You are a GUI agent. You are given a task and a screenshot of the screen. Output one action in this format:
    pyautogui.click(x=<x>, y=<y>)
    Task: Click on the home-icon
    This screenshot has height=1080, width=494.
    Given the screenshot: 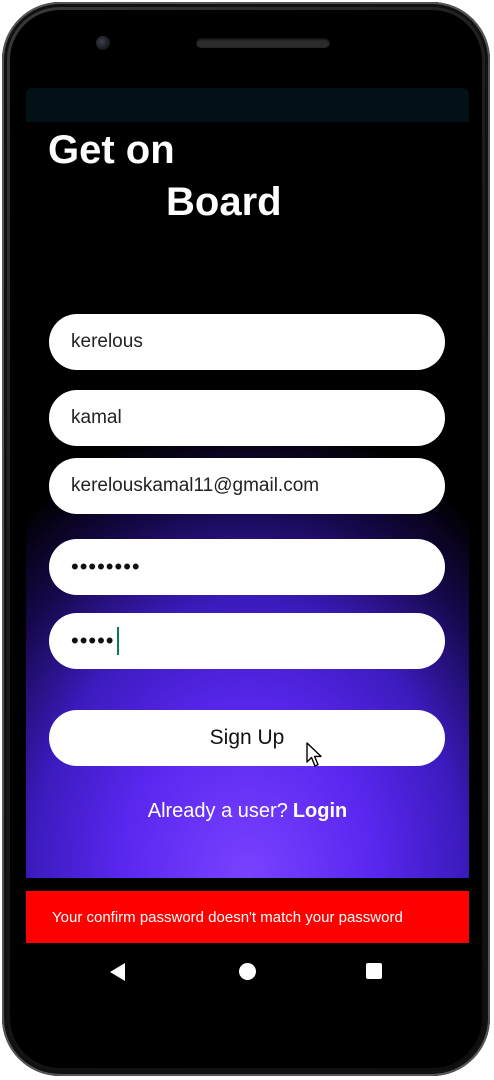 What is the action you would take?
    pyautogui.click(x=247, y=971)
    